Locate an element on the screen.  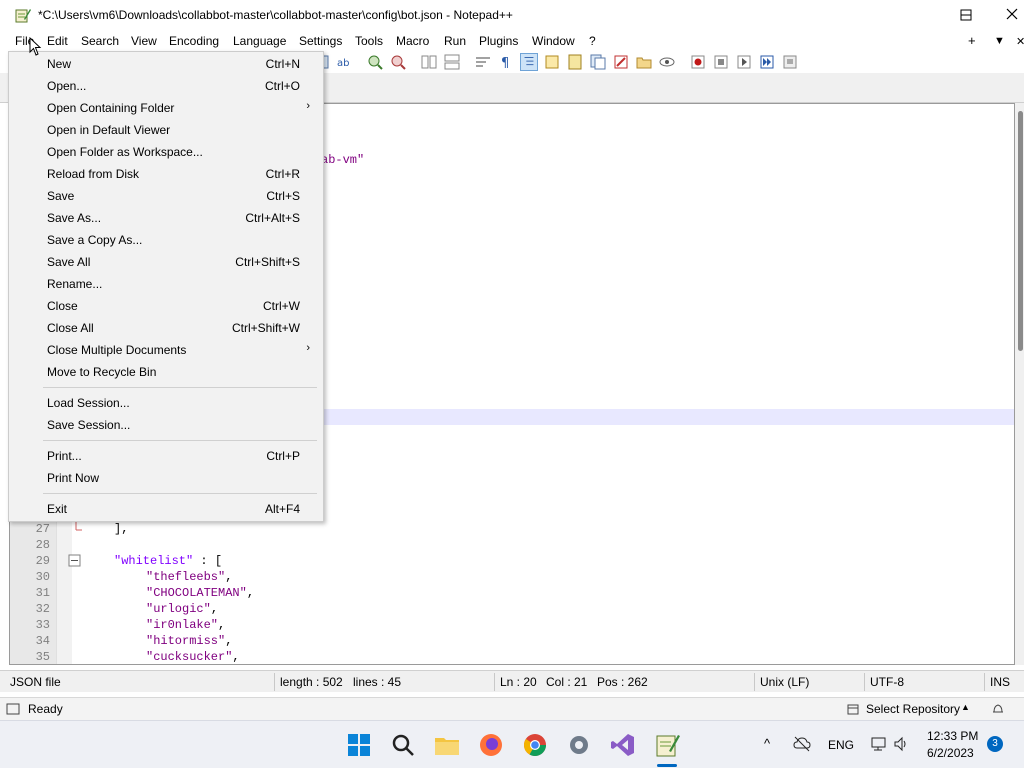
menu-item-close-all: Close All Ctrl+Shift+W is located at coordinates (166, 328).